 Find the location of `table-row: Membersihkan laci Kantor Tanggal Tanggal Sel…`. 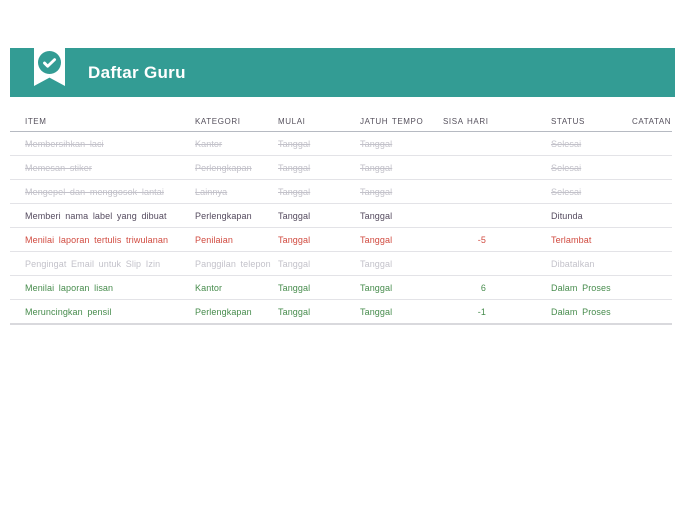

table-row: Membersihkan laci Kantor Tanggal Tanggal Sel… is located at coordinates (341, 144).